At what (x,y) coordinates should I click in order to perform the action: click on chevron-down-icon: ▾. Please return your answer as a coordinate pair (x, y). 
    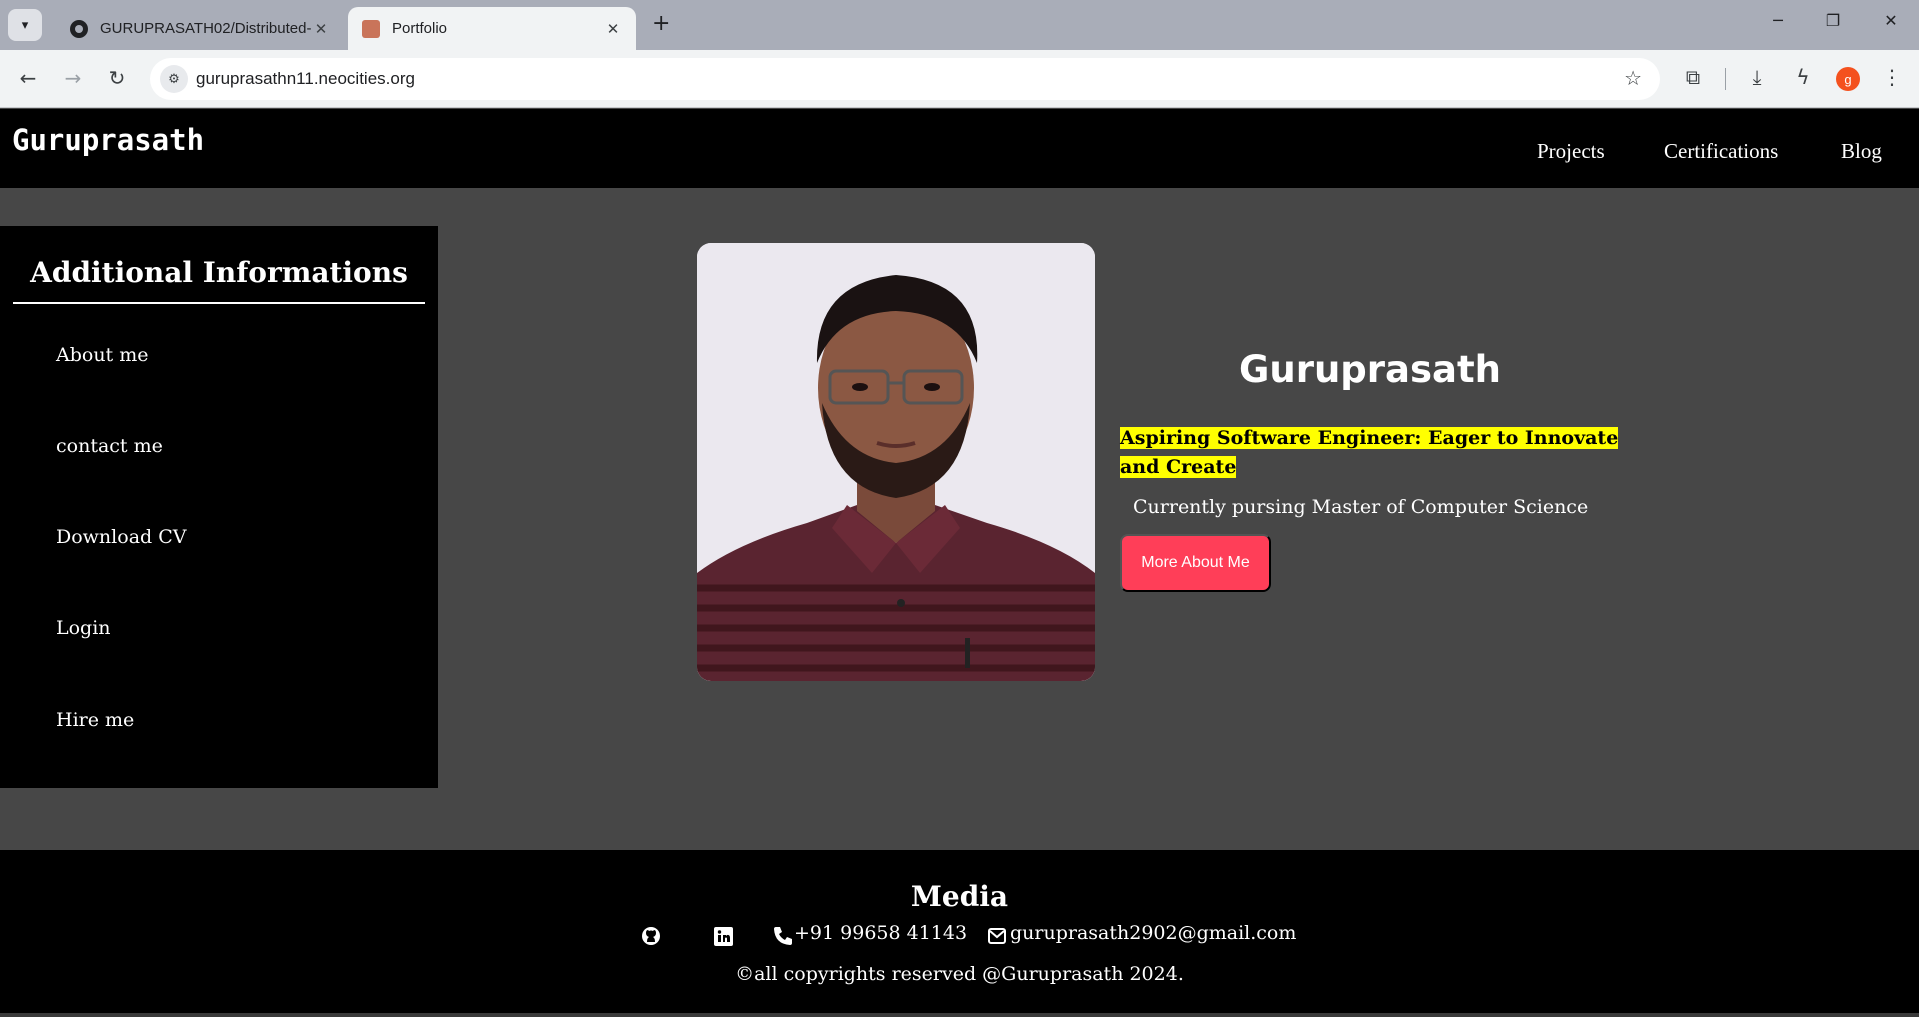
    Looking at the image, I should click on (25, 25).